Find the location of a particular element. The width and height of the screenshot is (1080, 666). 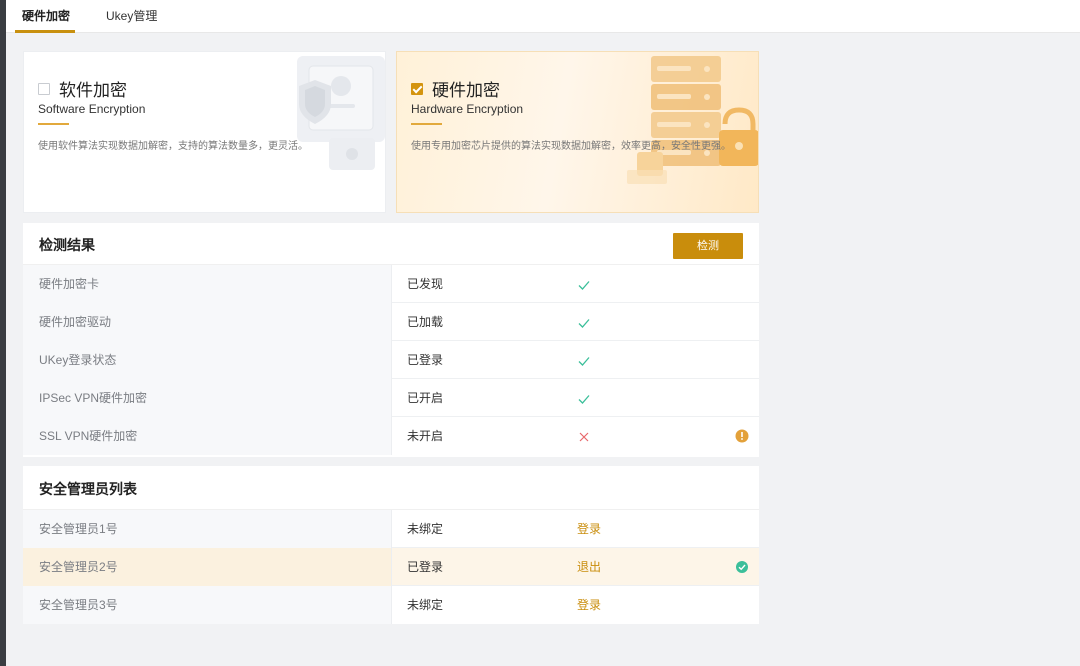

admin-name: 安全管理员3号 is located at coordinates (207, 605).